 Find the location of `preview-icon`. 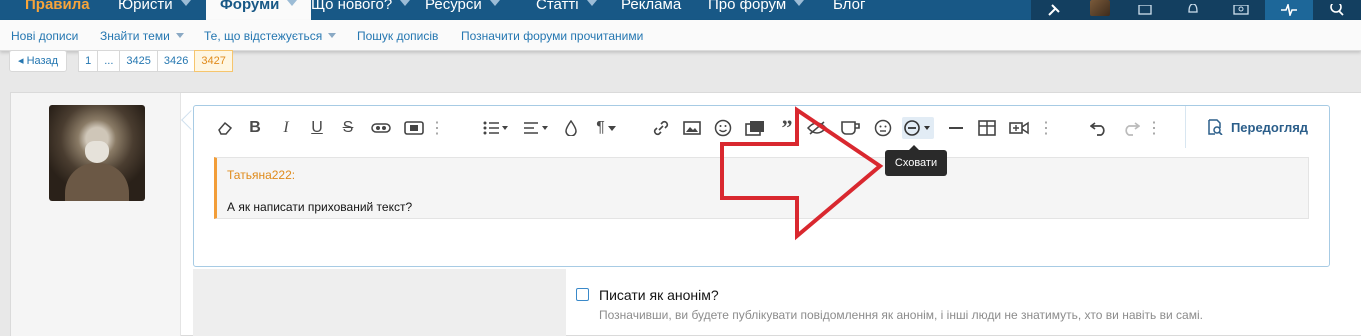

preview-icon is located at coordinates (1215, 127).